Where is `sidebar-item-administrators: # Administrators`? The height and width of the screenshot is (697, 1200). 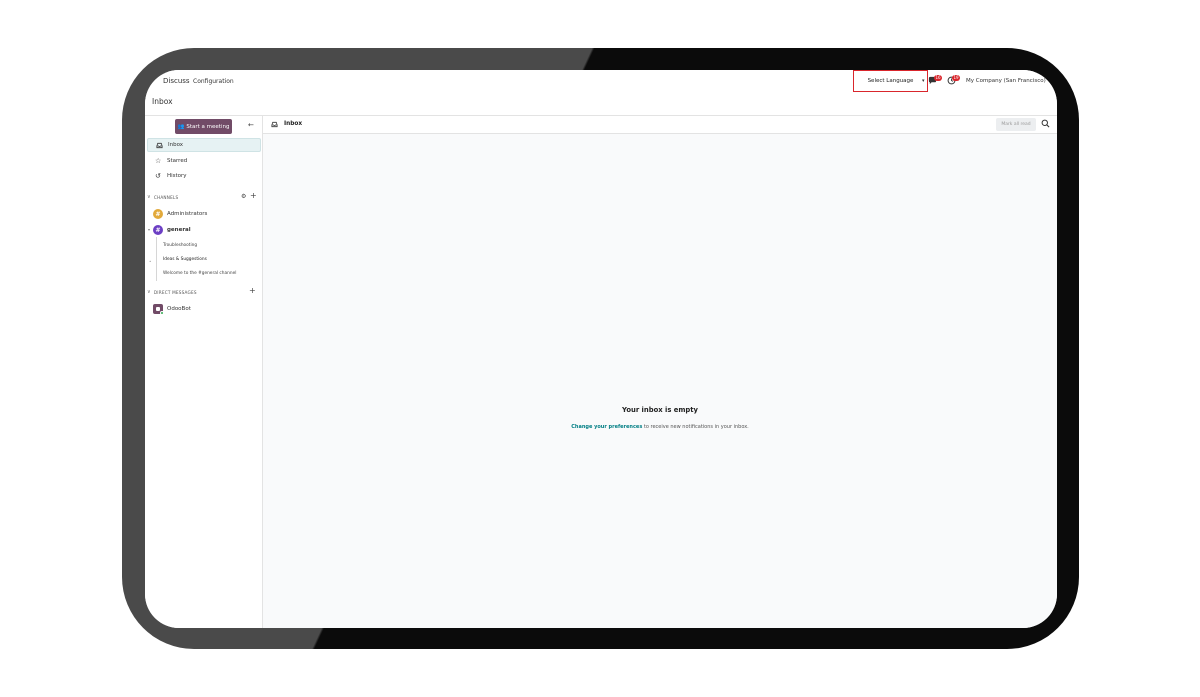
sidebar-item-administrators: # Administrators is located at coordinates (180, 214).